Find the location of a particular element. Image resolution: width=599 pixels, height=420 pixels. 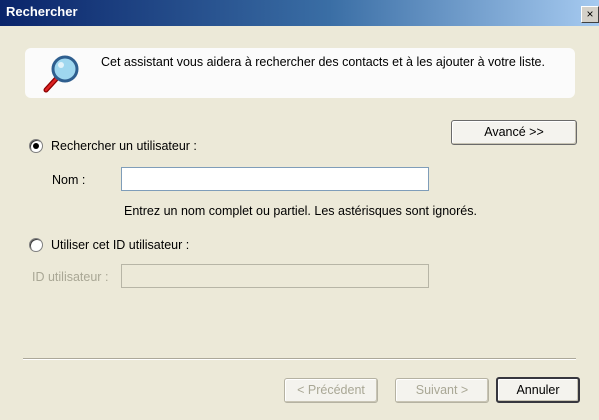

search-user-label: Rechercher un utilisateur : is located at coordinates (124, 146).